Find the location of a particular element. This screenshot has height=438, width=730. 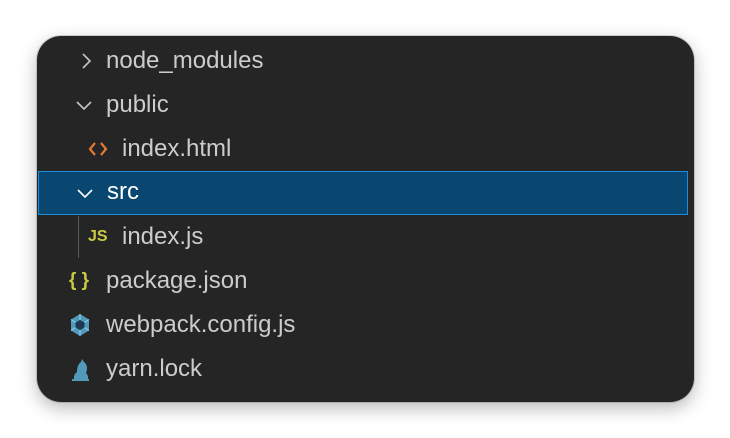

tree-item-public: public is located at coordinates (365, 105).